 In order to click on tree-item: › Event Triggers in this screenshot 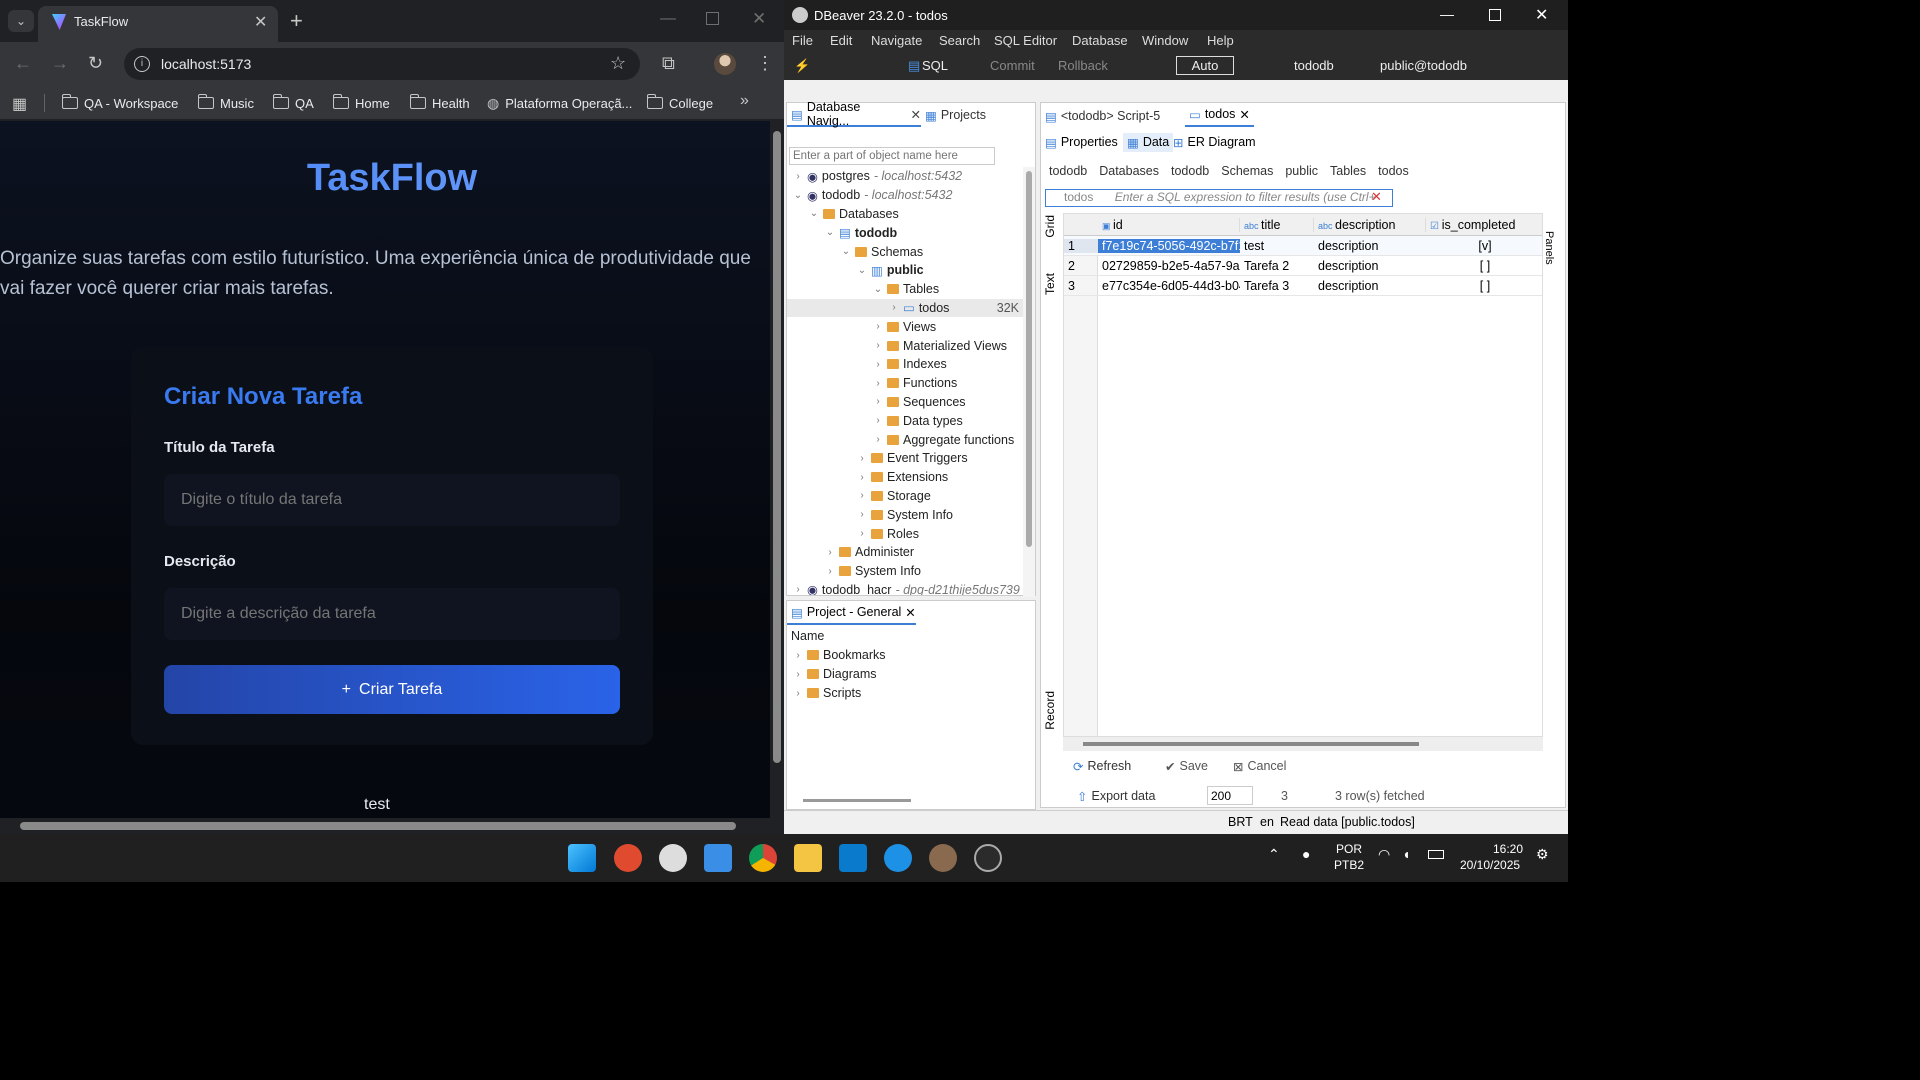, I will do `click(905, 458)`.